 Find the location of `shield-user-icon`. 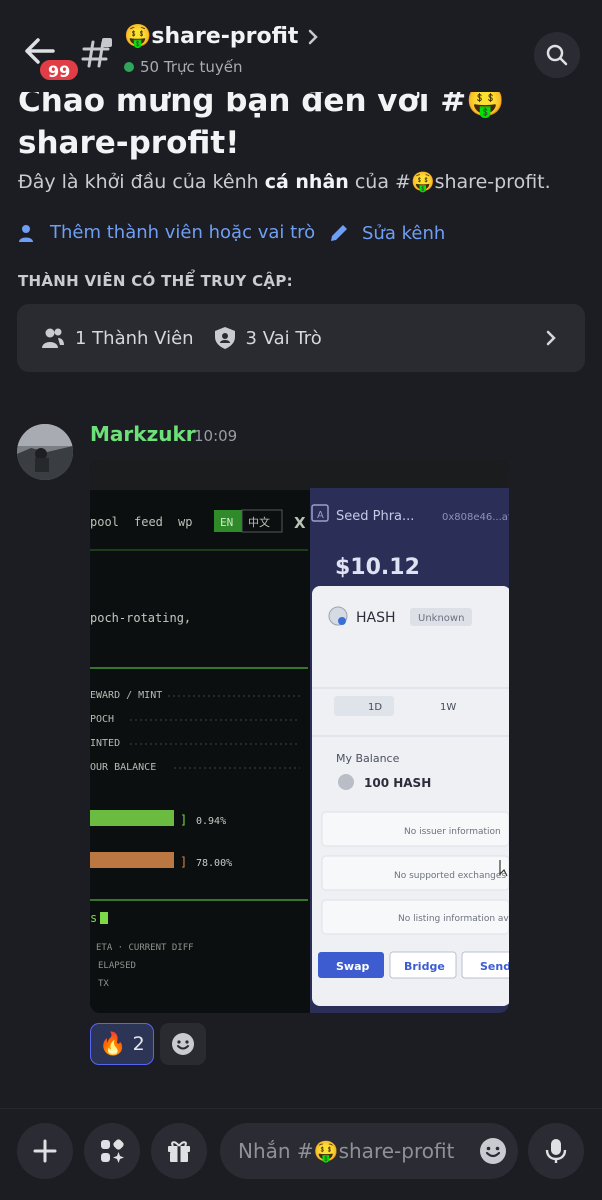

shield-user-icon is located at coordinates (224, 338).